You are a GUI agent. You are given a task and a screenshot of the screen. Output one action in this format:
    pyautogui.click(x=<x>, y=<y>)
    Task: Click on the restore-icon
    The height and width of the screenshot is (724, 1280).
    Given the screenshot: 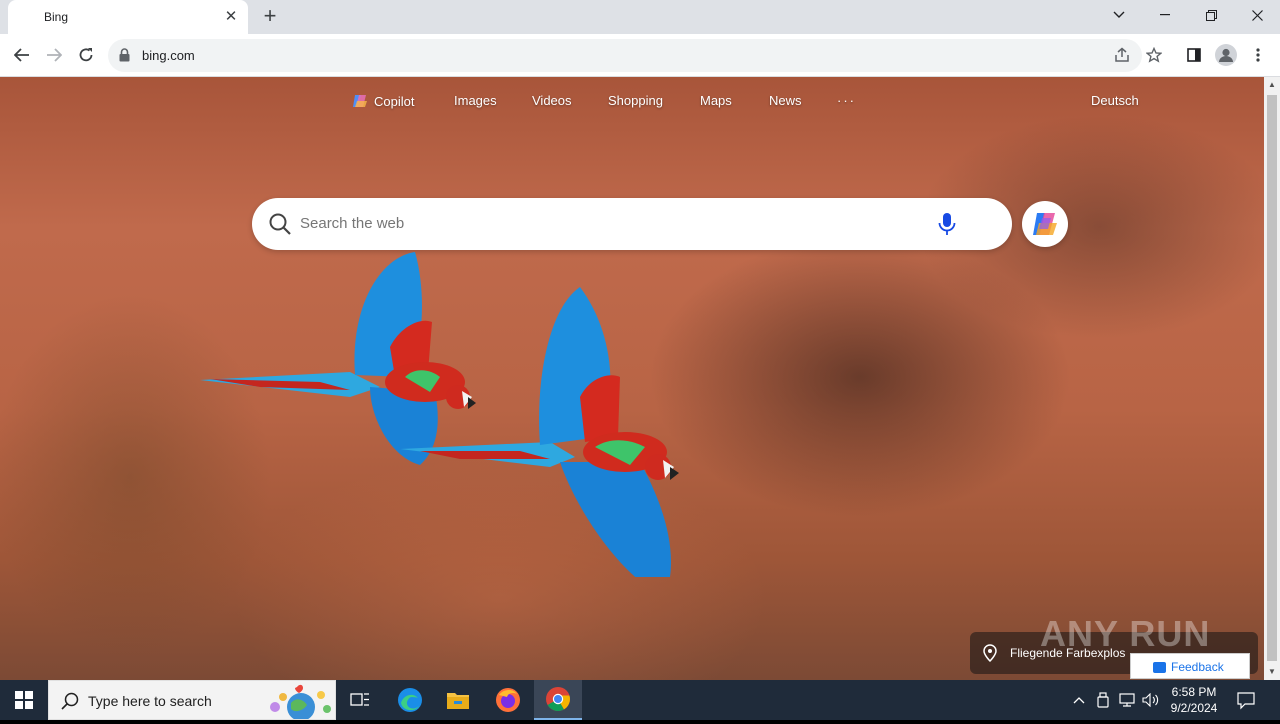 What is the action you would take?
    pyautogui.click(x=1211, y=15)
    